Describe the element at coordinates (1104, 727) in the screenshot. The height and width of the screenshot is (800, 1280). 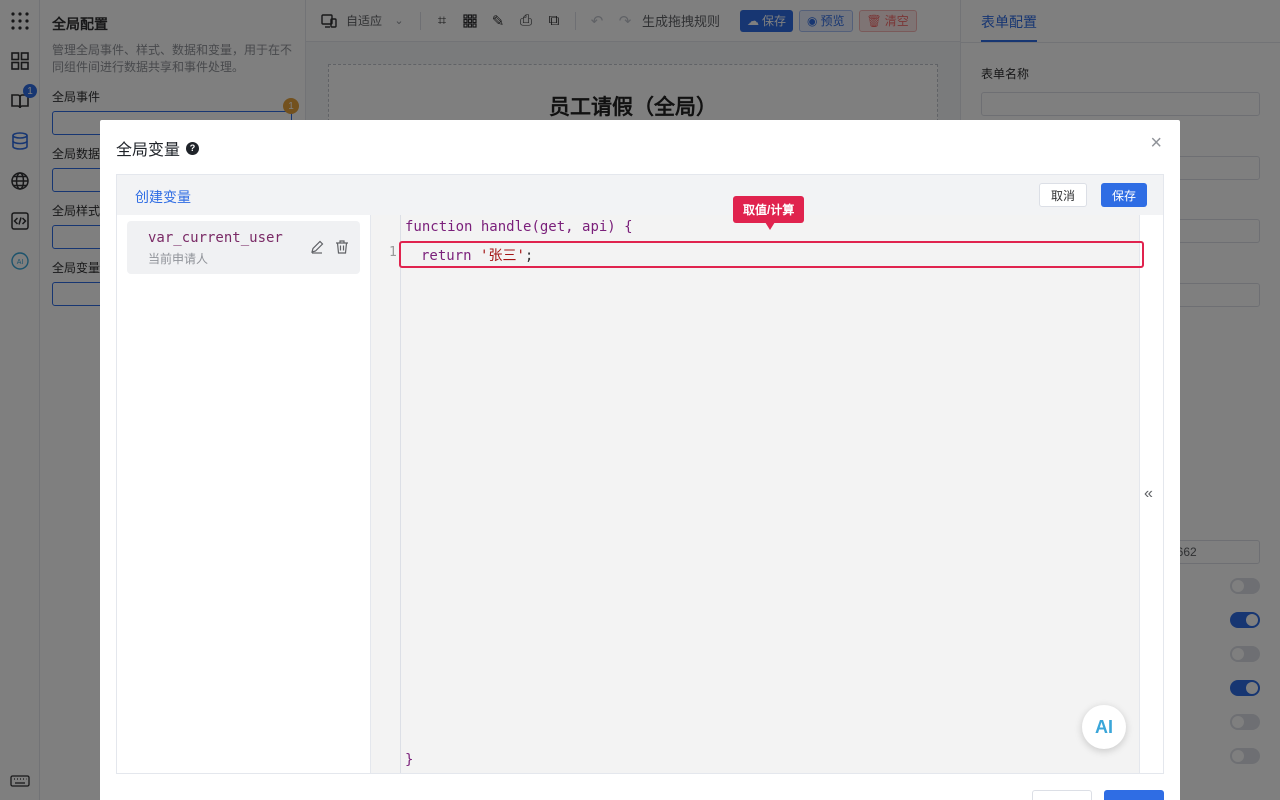
I see `ai-assistant-button: AI` at that location.